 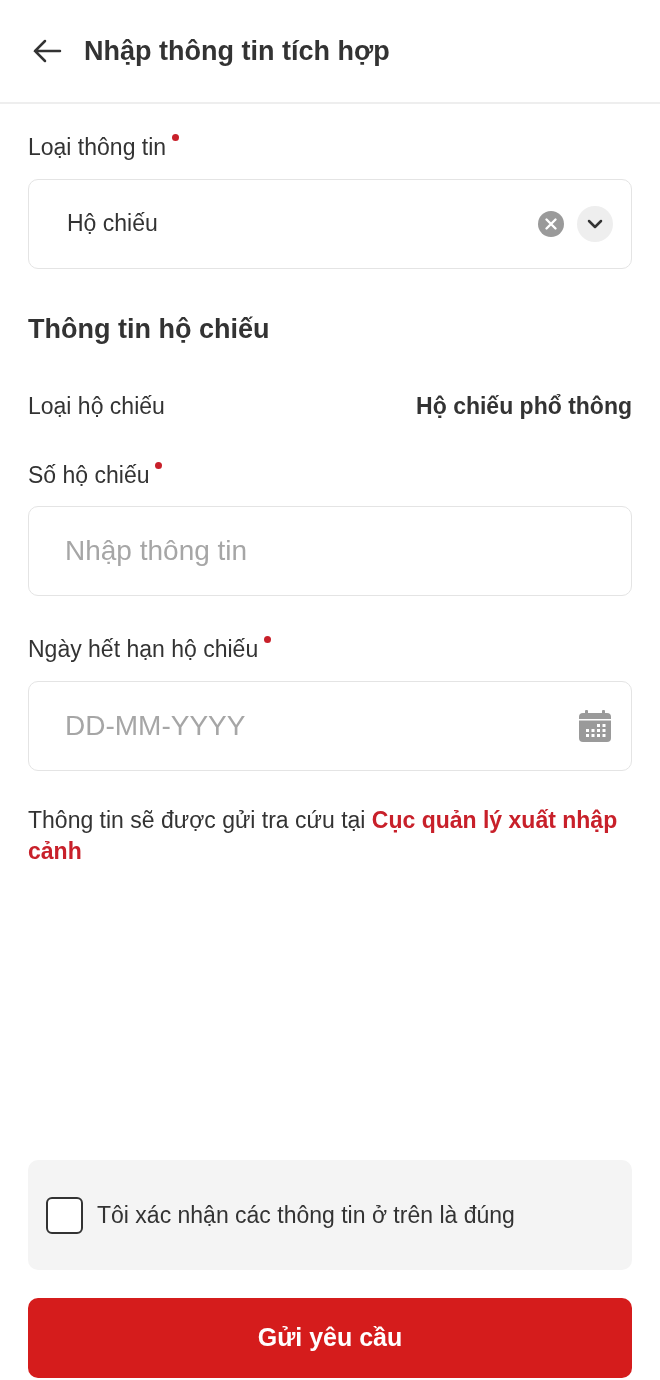 I want to click on input-field: Nhập thông tin, so click(x=330, y=551).